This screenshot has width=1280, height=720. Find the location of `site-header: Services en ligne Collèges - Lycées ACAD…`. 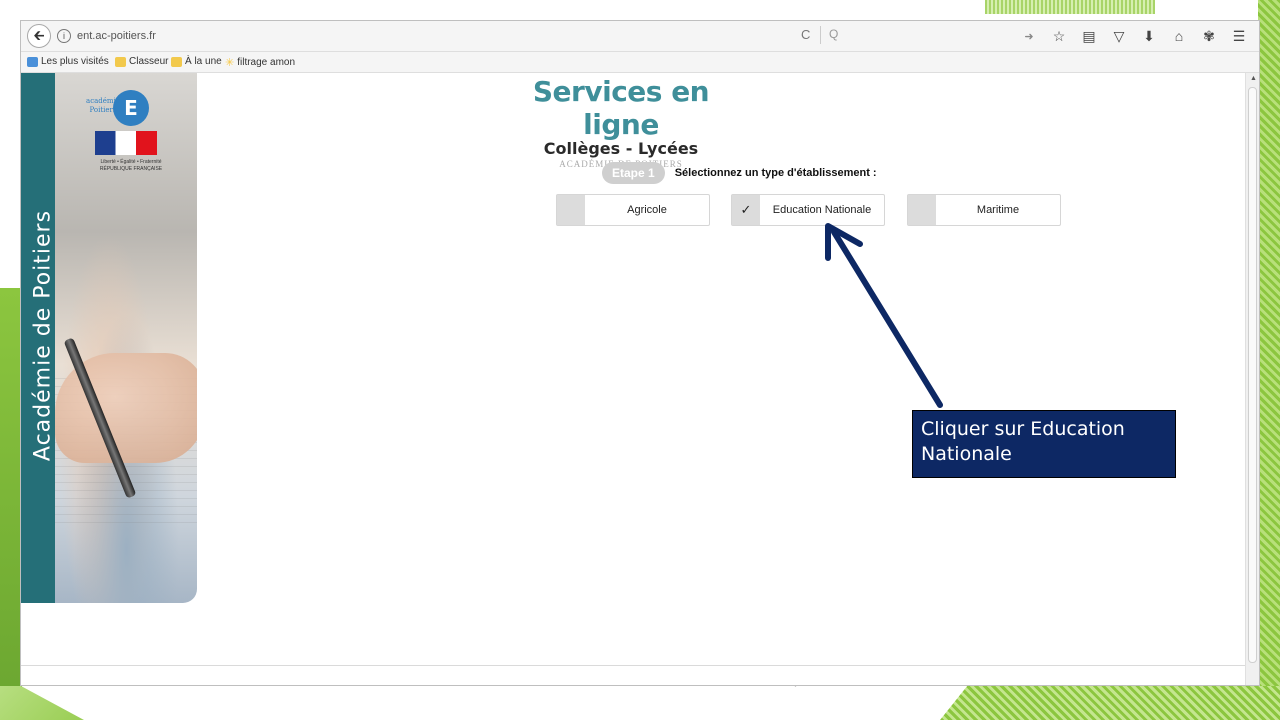

site-header: Services en ligne Collèges - Lycées ACAD… is located at coordinates (621, 122).